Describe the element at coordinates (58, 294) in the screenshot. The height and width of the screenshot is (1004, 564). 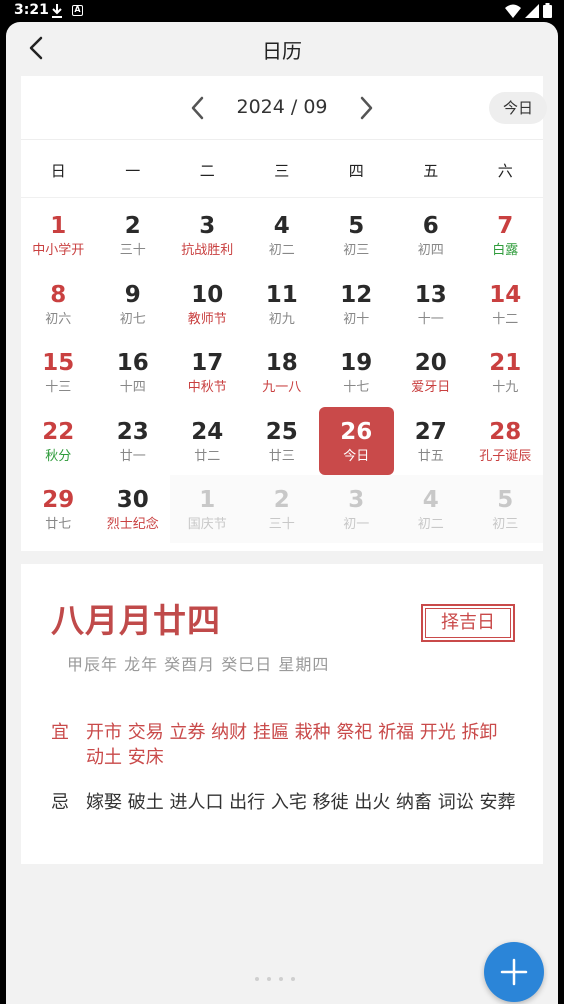
I see `day-number: 8` at that location.